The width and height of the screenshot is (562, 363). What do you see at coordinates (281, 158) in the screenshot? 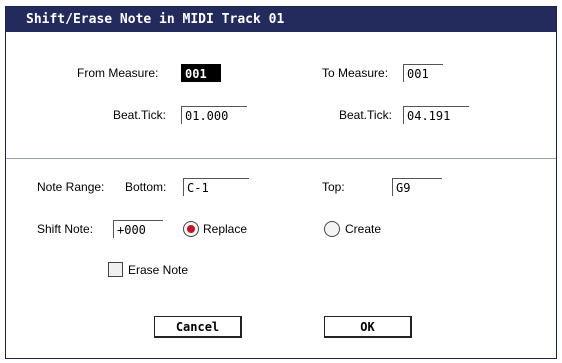
I see `section-divider` at bounding box center [281, 158].